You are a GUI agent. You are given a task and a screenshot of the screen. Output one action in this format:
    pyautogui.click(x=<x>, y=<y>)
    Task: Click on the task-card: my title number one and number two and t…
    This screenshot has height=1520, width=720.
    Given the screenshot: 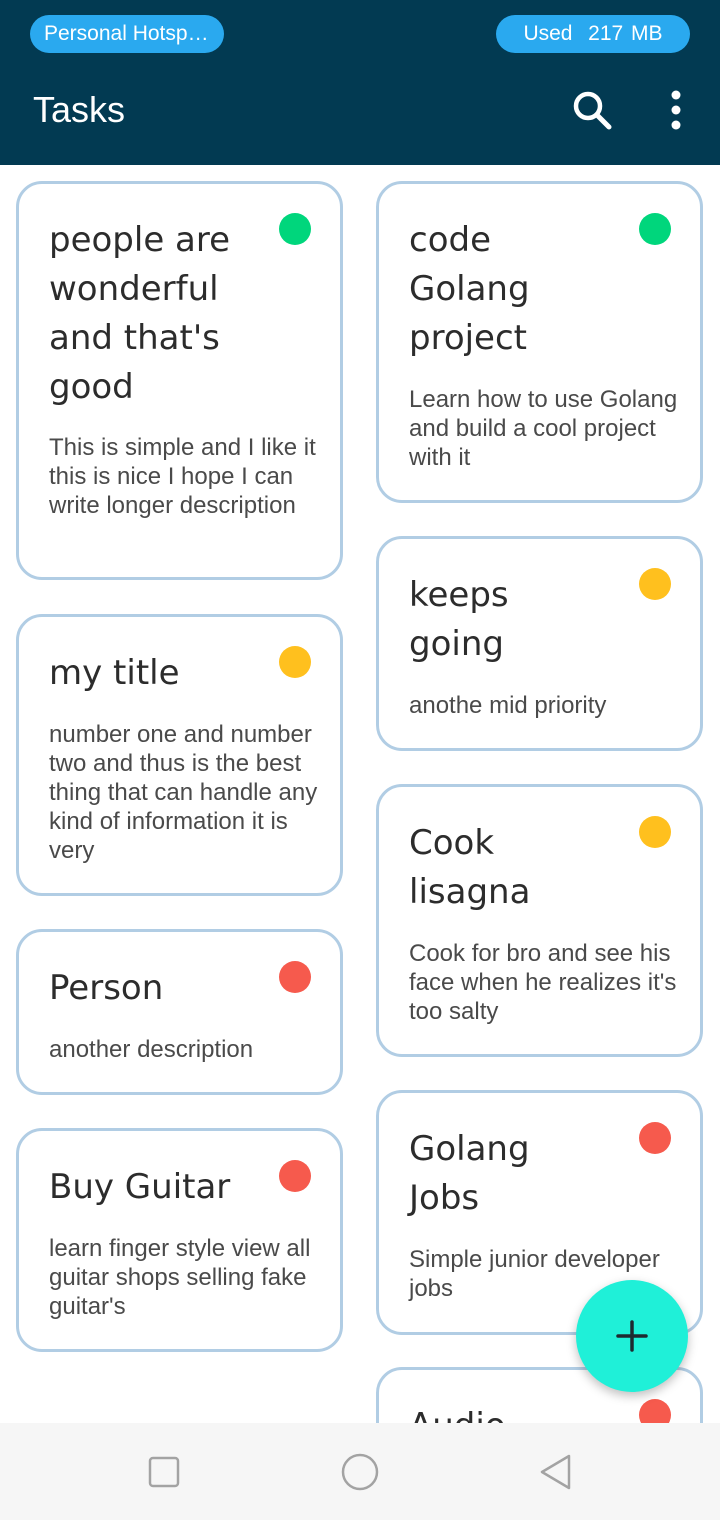 What is the action you would take?
    pyautogui.click(x=179, y=755)
    